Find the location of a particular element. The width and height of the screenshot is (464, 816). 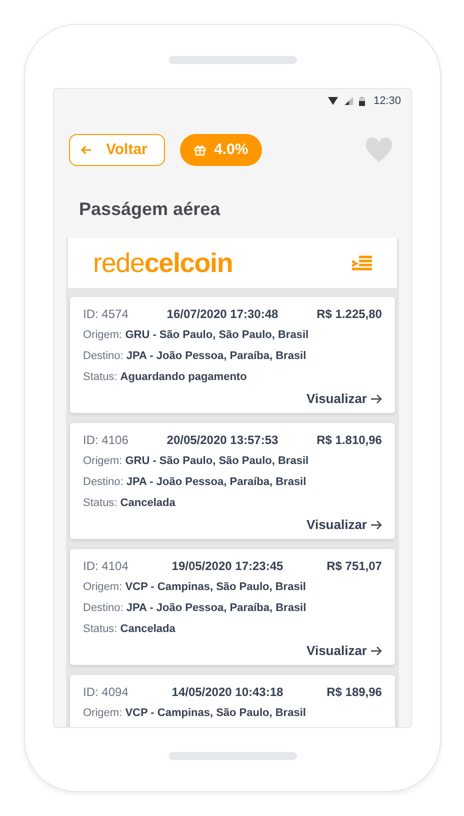

order-amount: R$ 1.225,80 is located at coordinates (349, 314).